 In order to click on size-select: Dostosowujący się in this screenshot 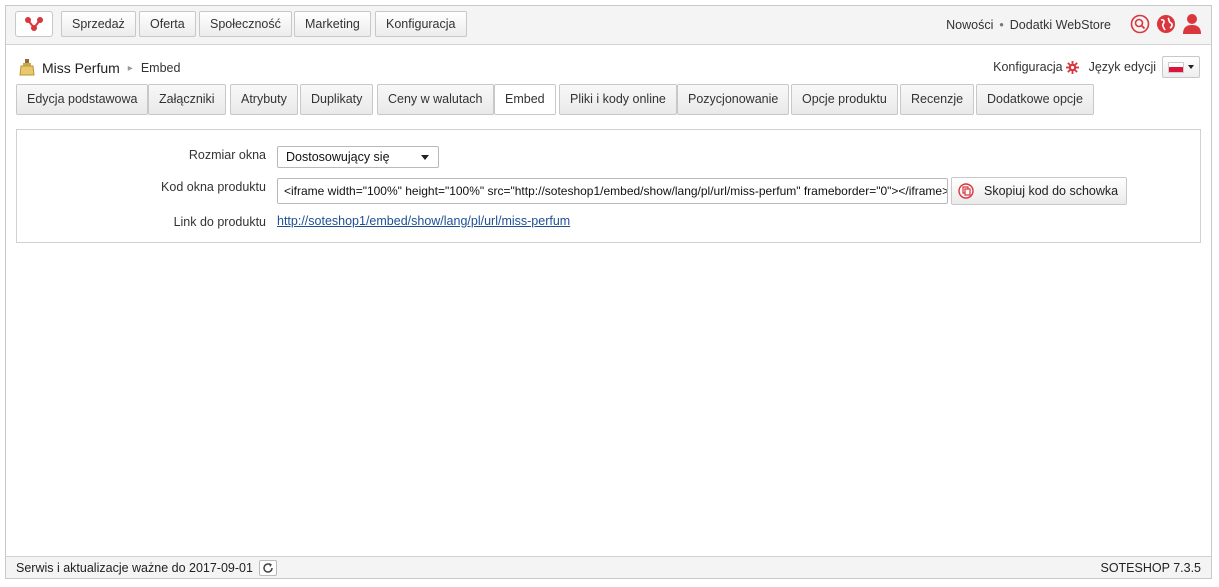, I will do `click(358, 157)`.